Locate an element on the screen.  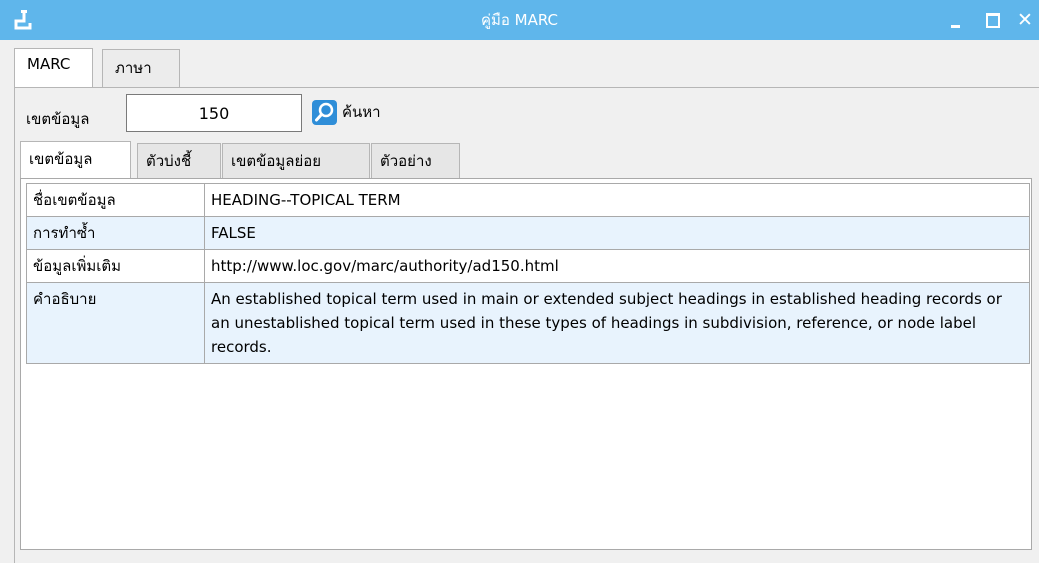
window-title: คู่มือ MARC is located at coordinates (519, 20).